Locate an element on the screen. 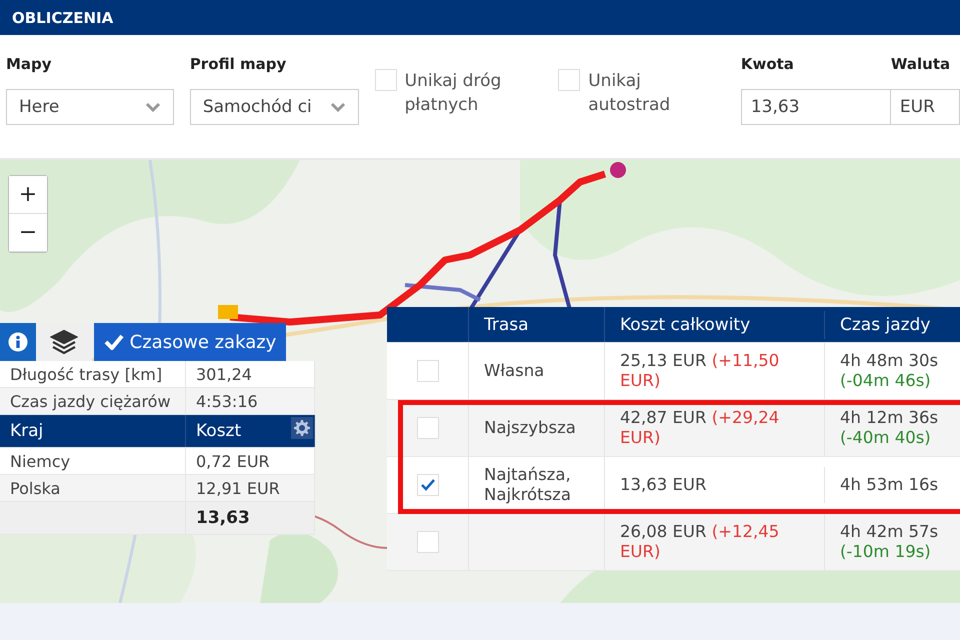 The height and width of the screenshot is (640, 960). table-cell: 4h 12m 36s (-40m 40s) is located at coordinates (892, 428).